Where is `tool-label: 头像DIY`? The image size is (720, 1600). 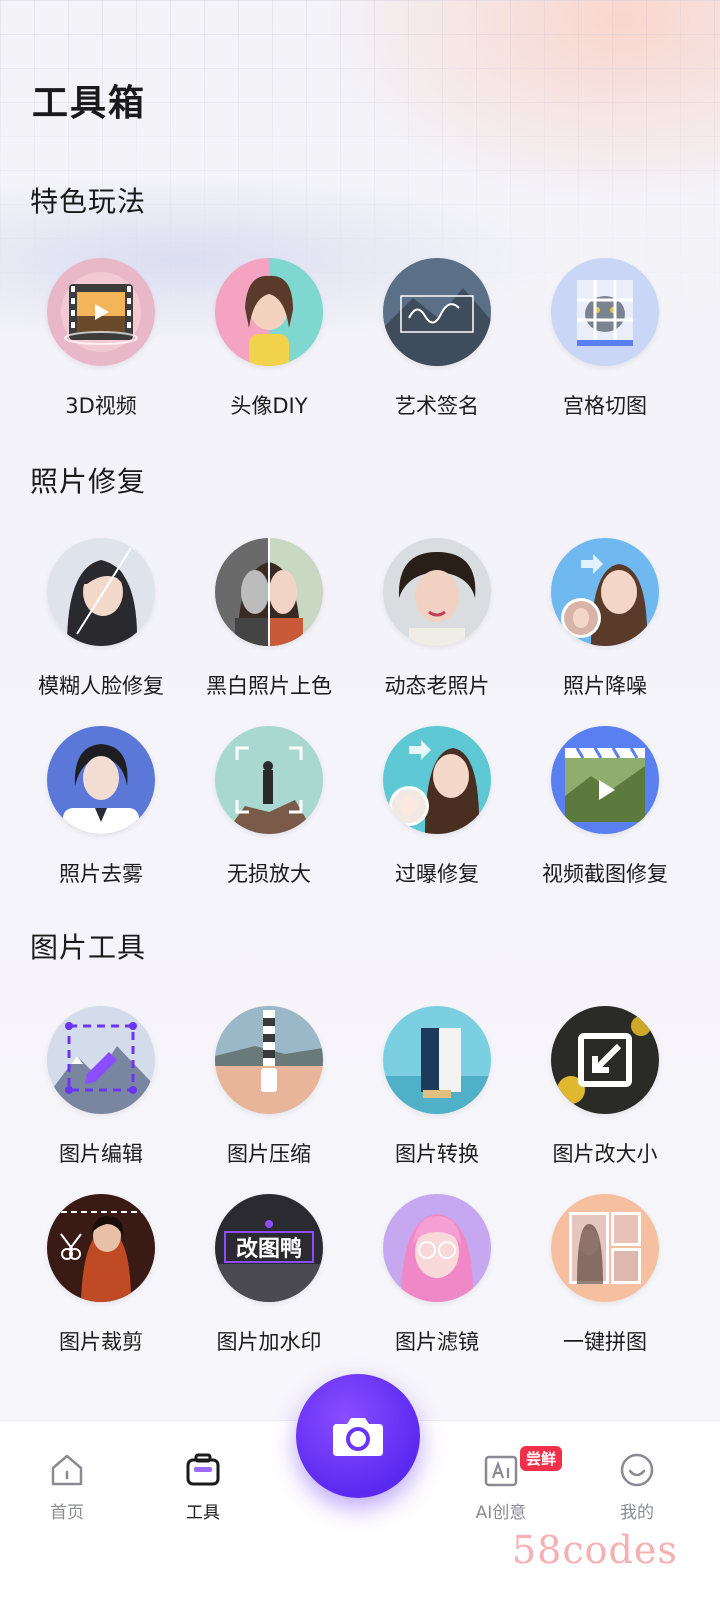
tool-label: 头像DIY is located at coordinates (269, 406).